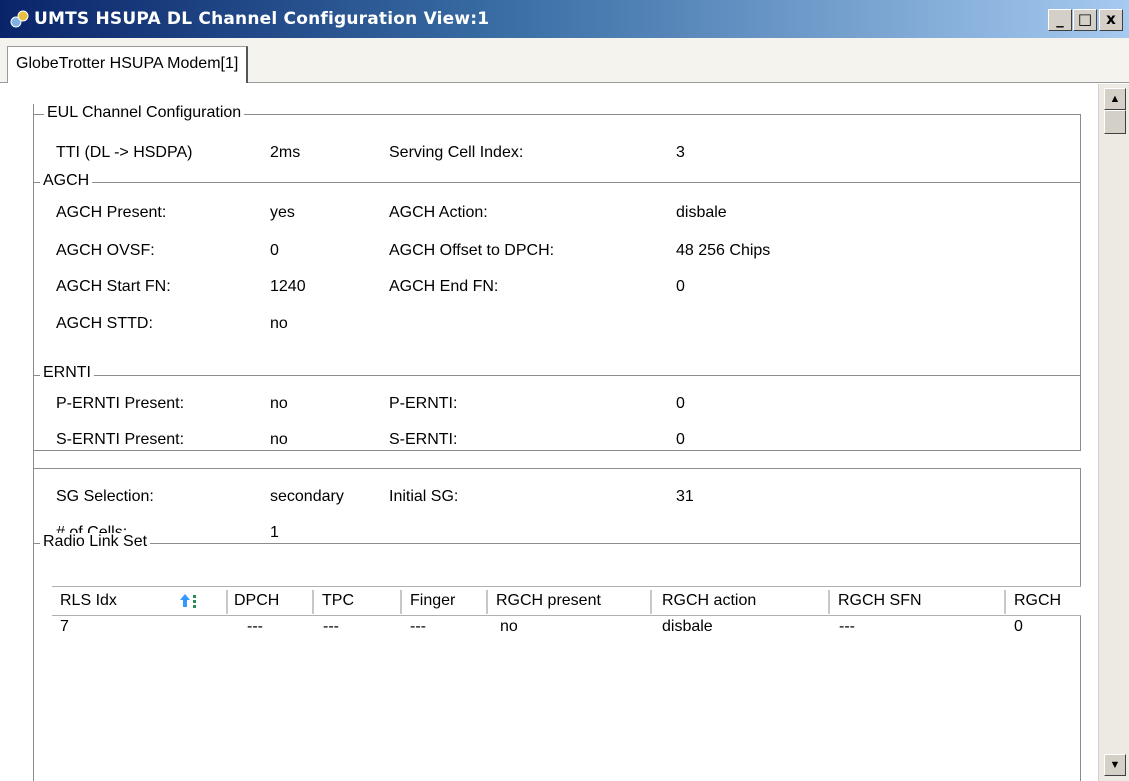 This screenshot has width=1129, height=781. Describe the element at coordinates (66, 181) in the screenshot. I see `agch-group-legend: AGCH` at that location.